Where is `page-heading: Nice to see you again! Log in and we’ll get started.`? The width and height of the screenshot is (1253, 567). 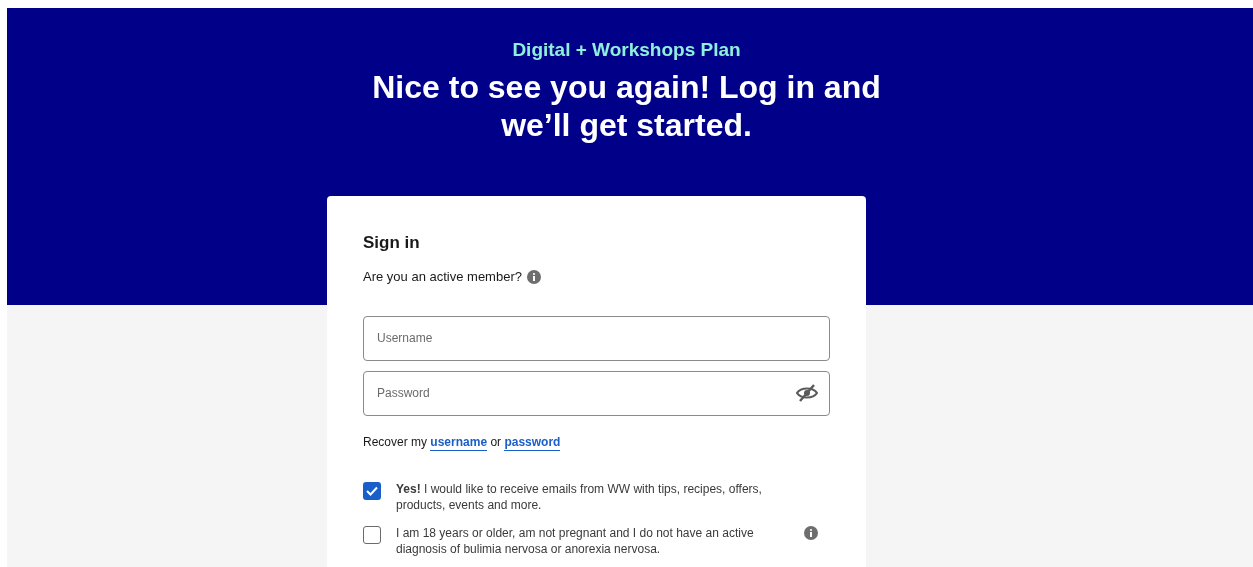 page-heading: Nice to see you again! Log in and we’ll get started. is located at coordinates (626, 106).